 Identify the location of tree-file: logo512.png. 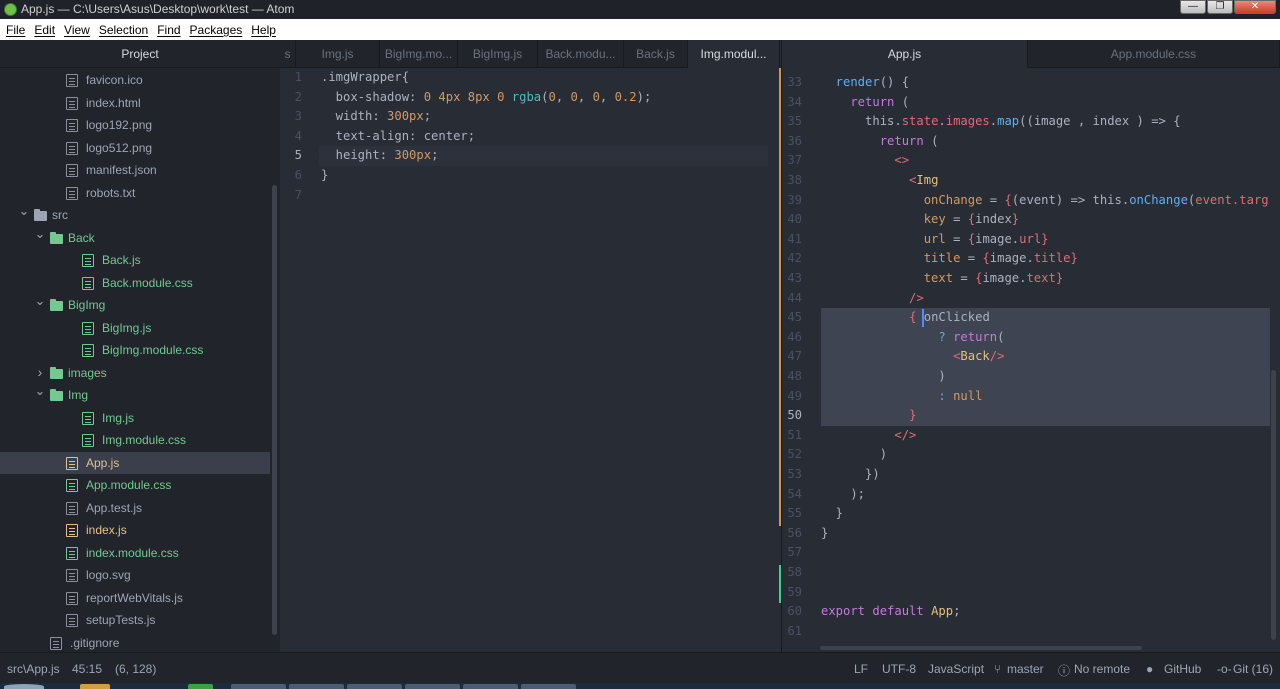
(135, 148).